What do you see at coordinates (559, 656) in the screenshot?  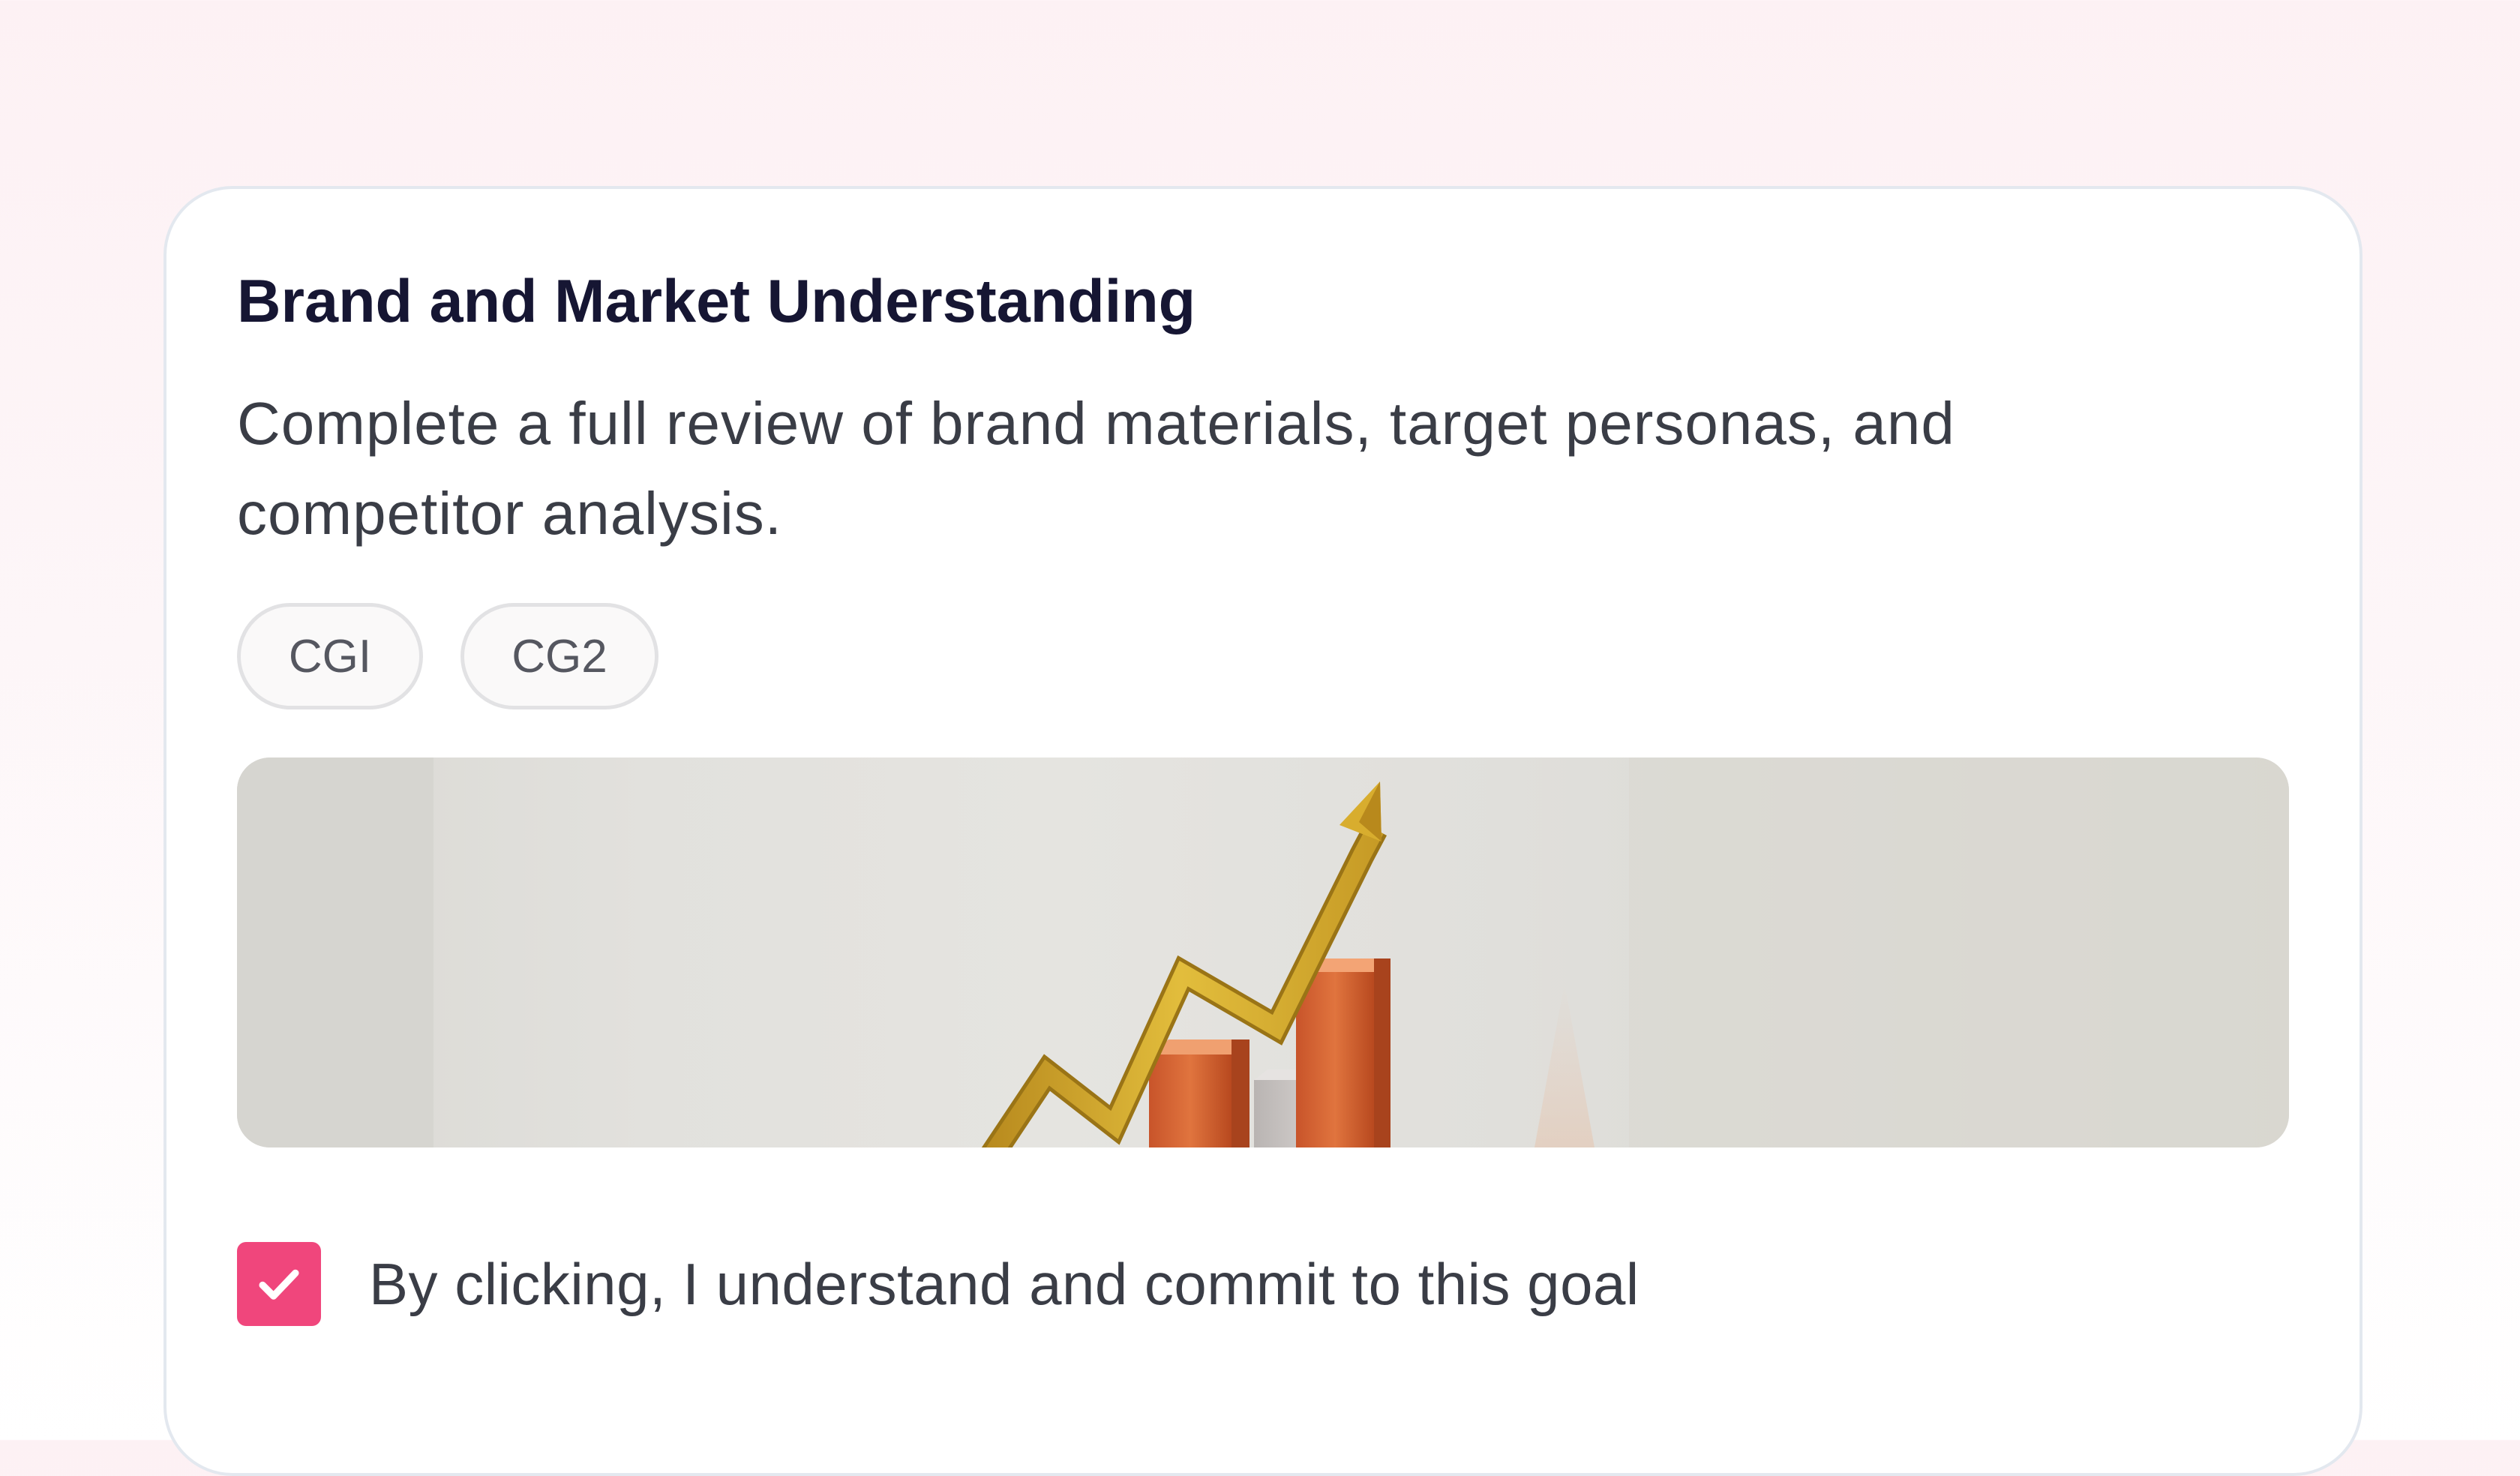 I see `tag-chip: CG2` at bounding box center [559, 656].